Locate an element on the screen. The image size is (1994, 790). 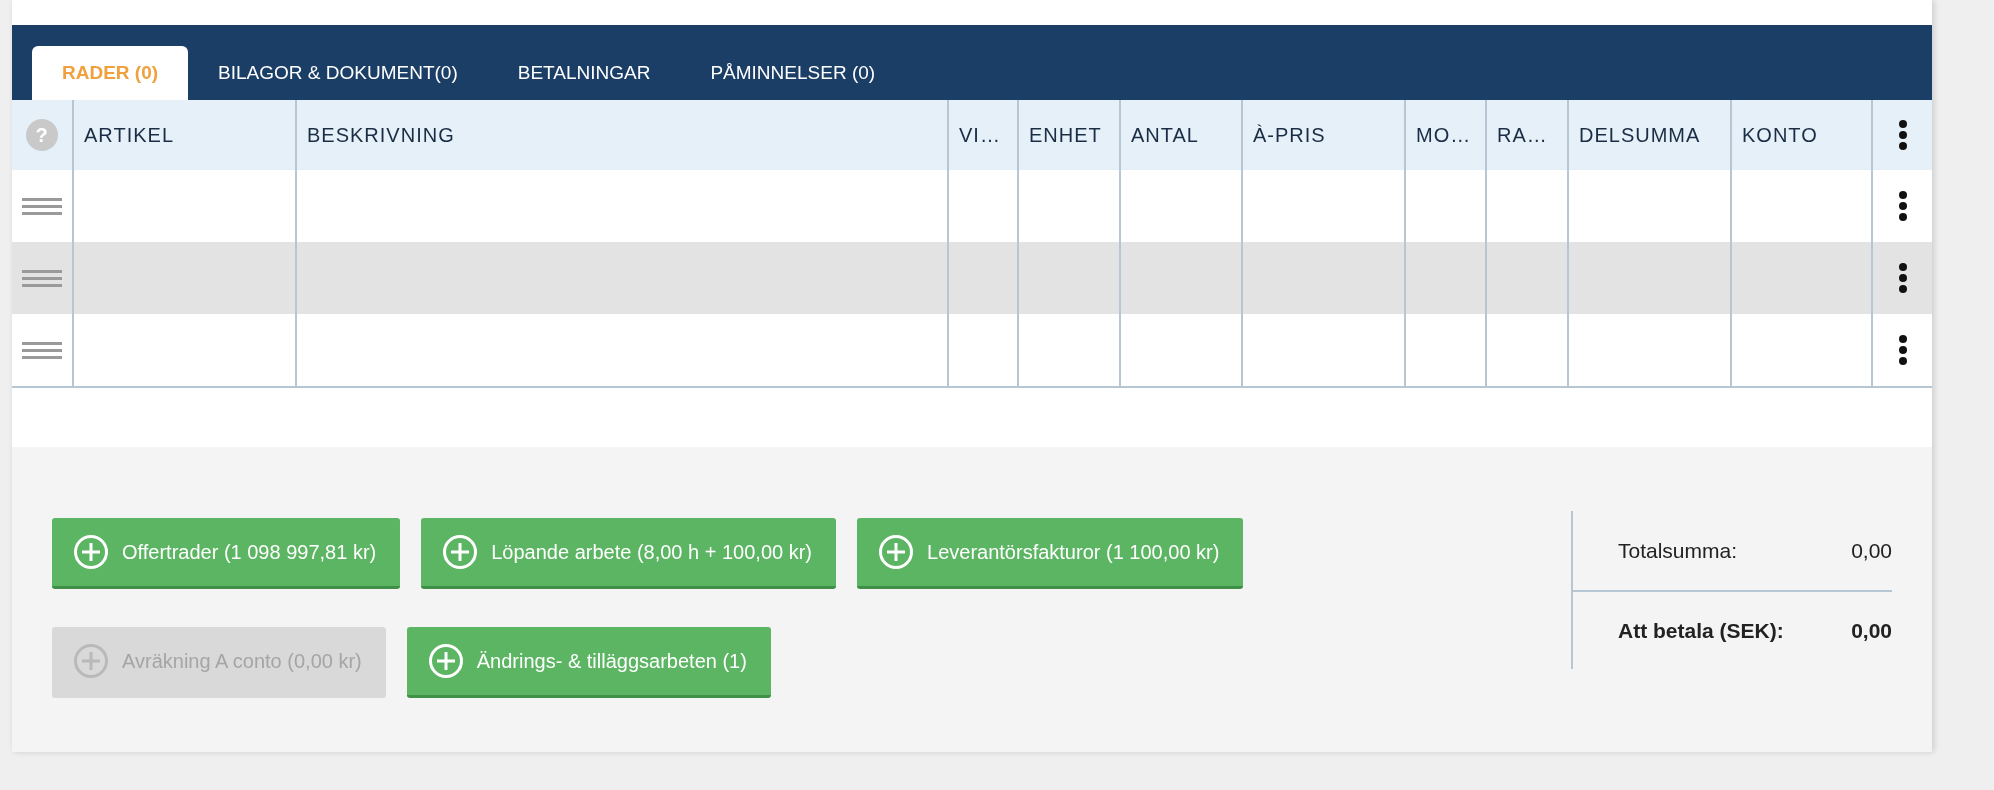
total-label: Att betala (SEK): is located at coordinates (1701, 630).